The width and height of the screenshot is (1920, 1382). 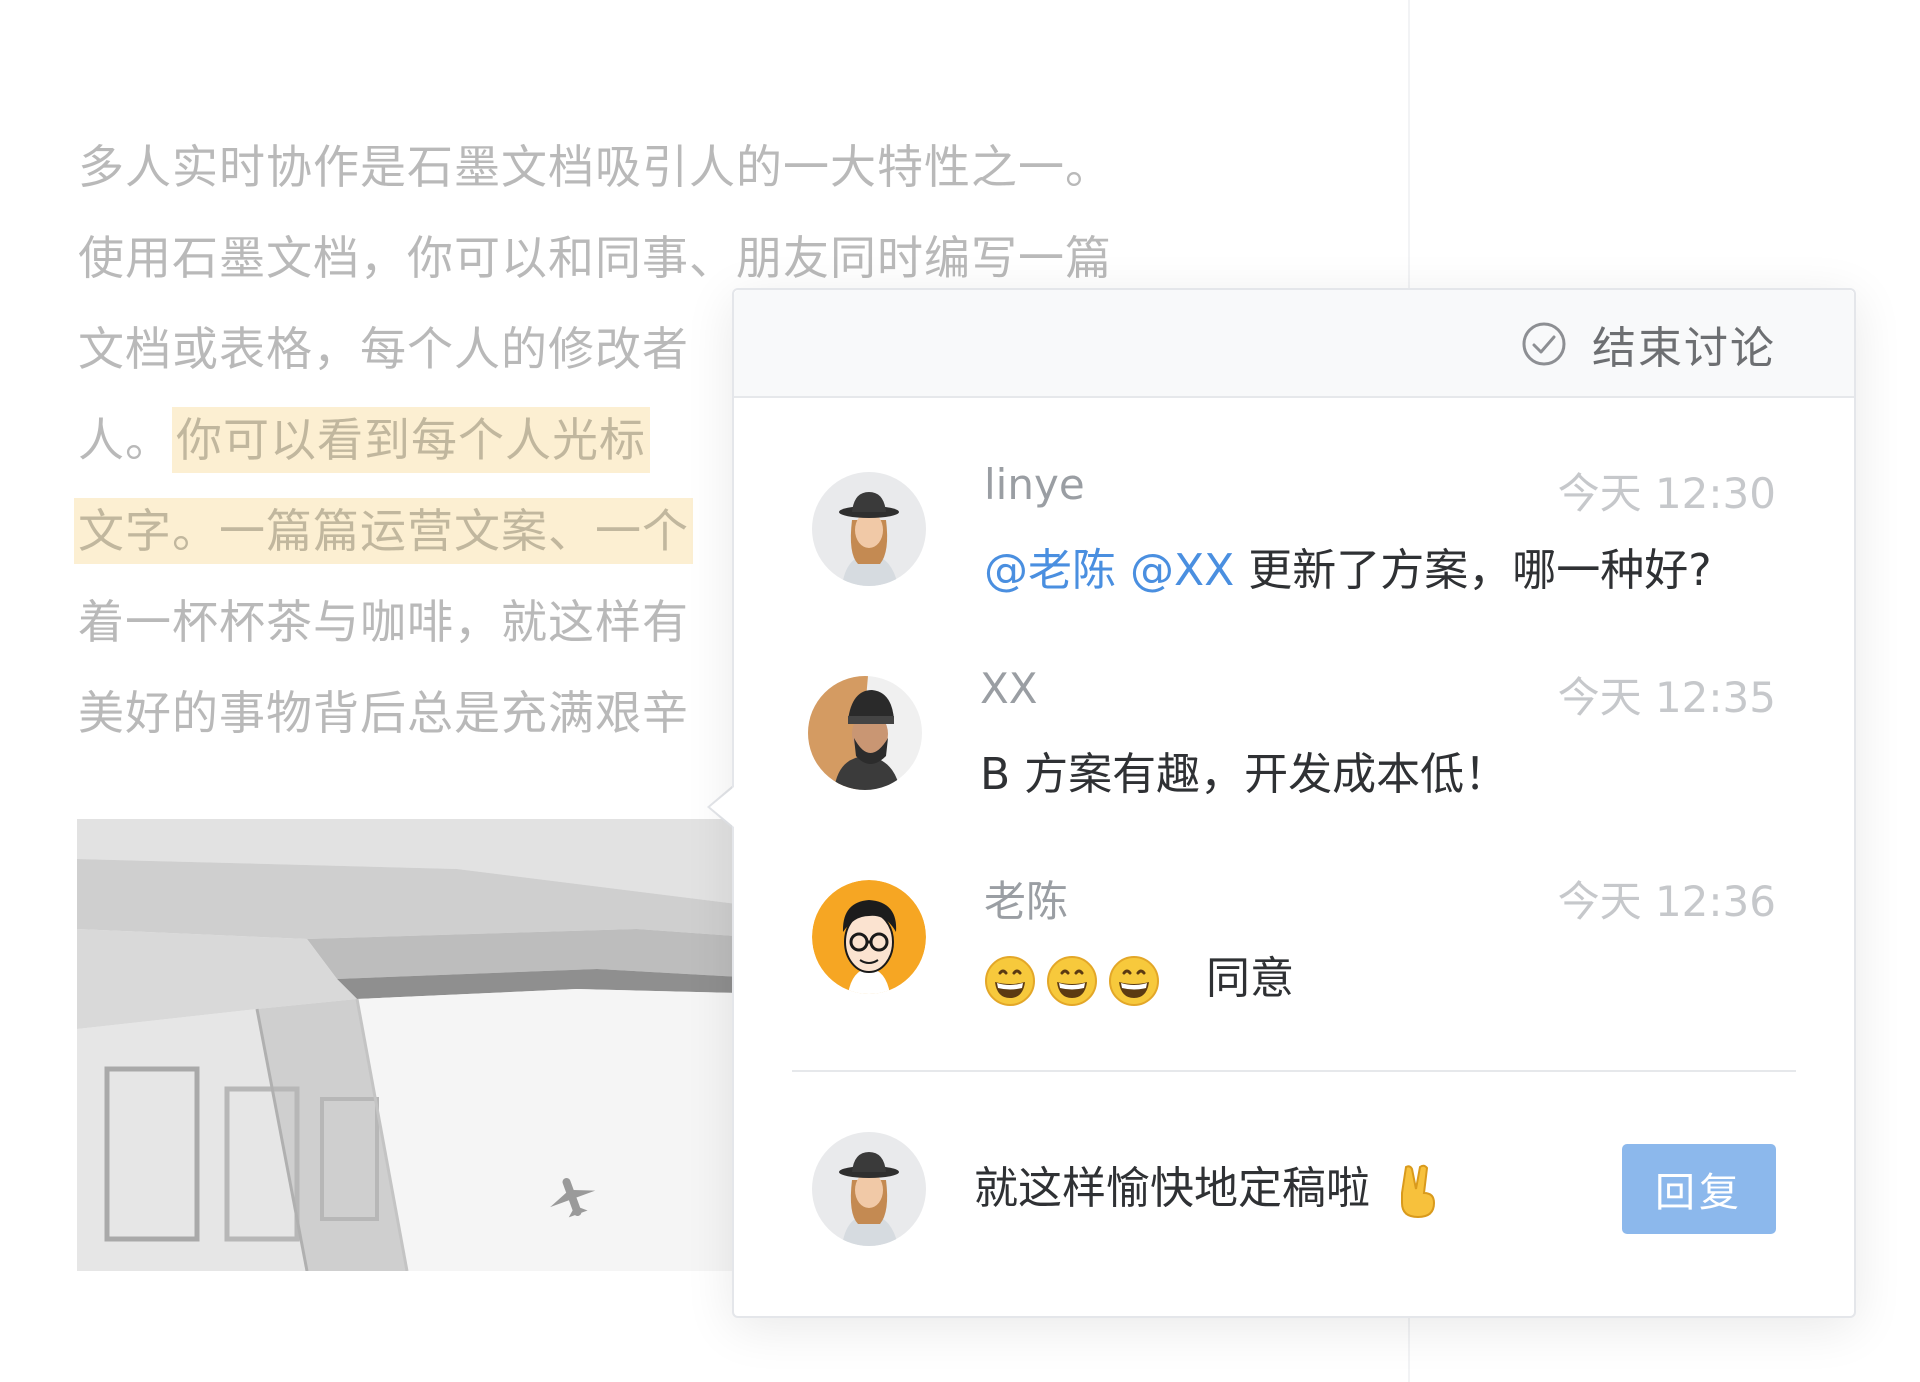 I want to click on comment-time: 今天 12:36, so click(x=1666, y=901).